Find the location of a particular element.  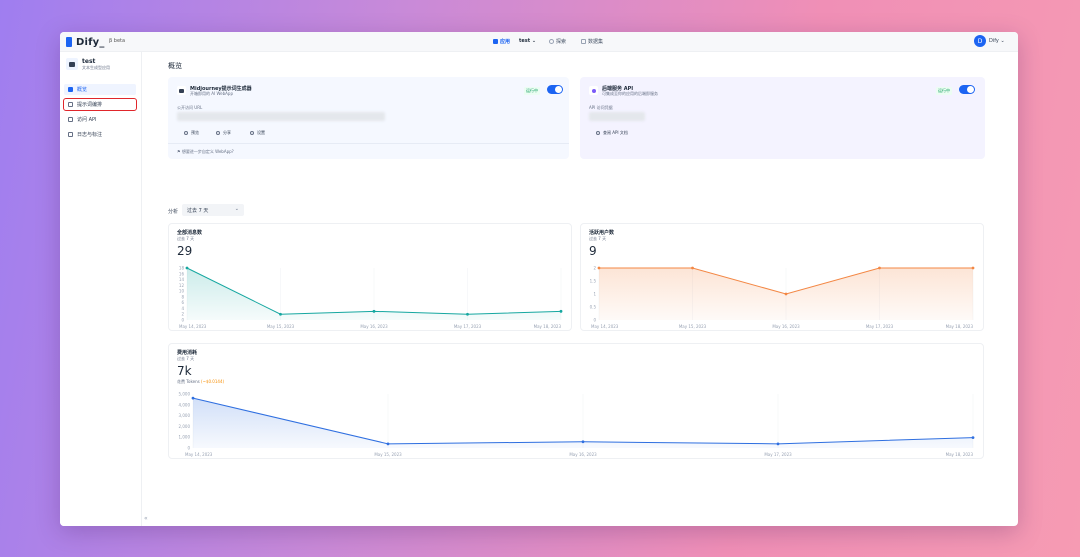

share-icon is located at coordinates (218, 133).